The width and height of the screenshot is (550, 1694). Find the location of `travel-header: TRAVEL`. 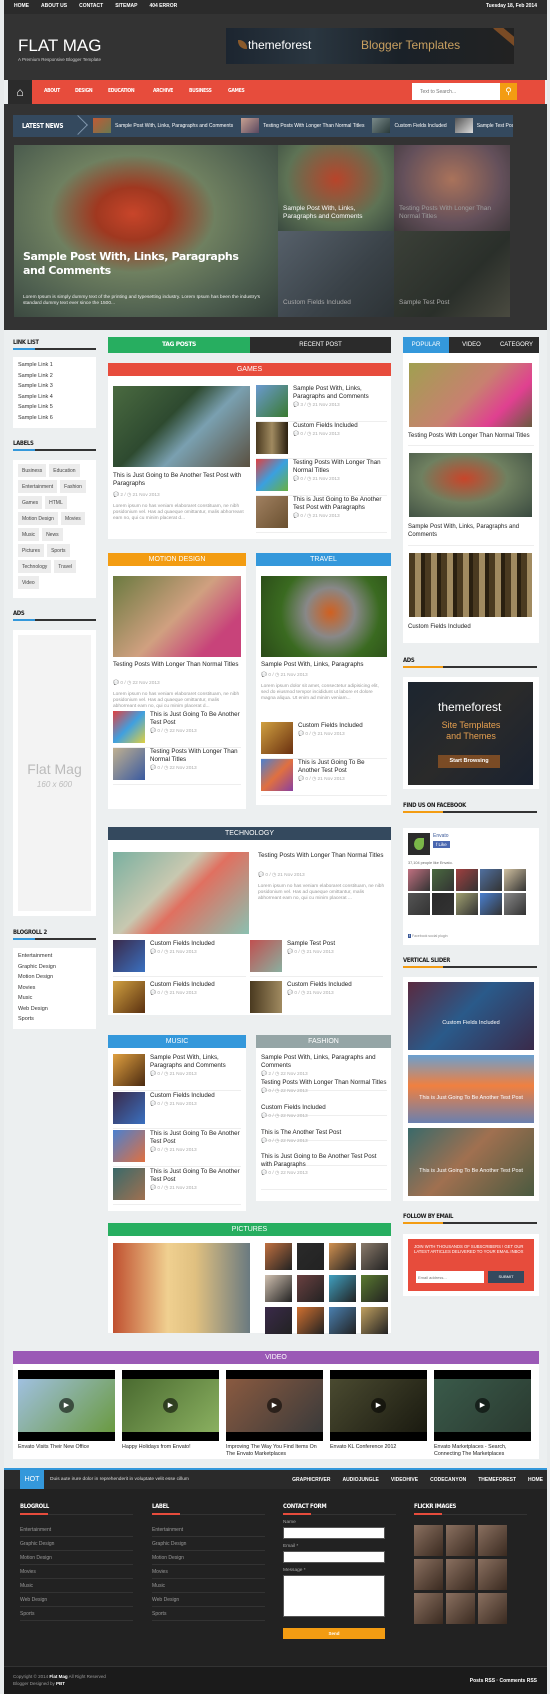

travel-header: TRAVEL is located at coordinates (323, 559).